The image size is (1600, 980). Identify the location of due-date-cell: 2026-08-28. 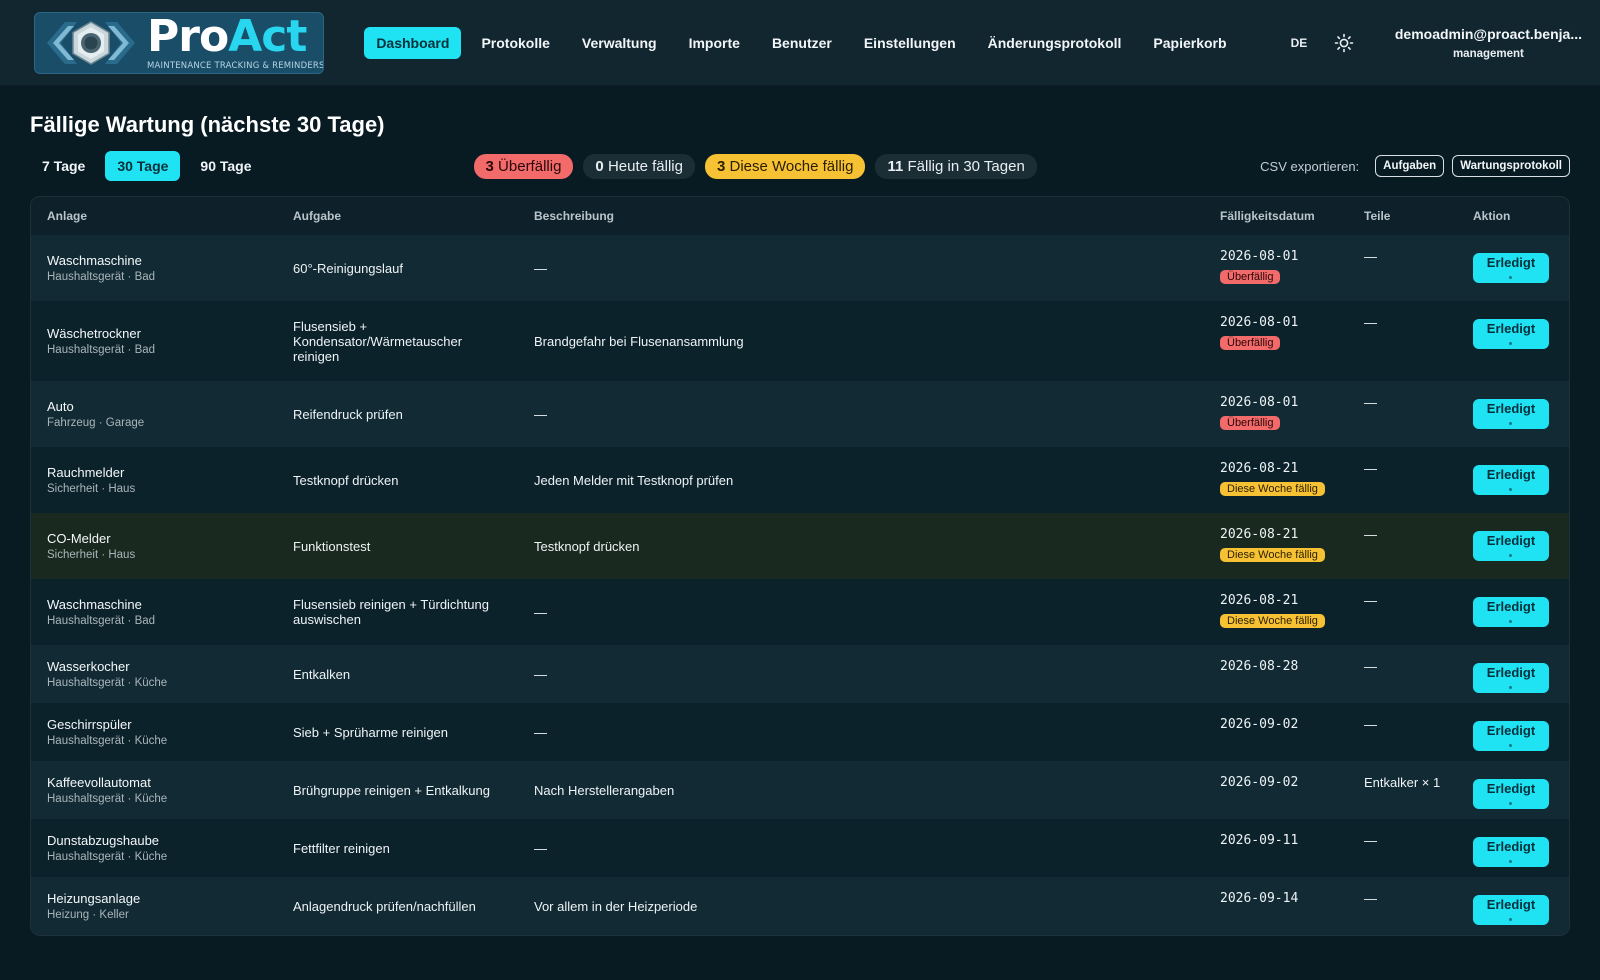
(1276, 674).